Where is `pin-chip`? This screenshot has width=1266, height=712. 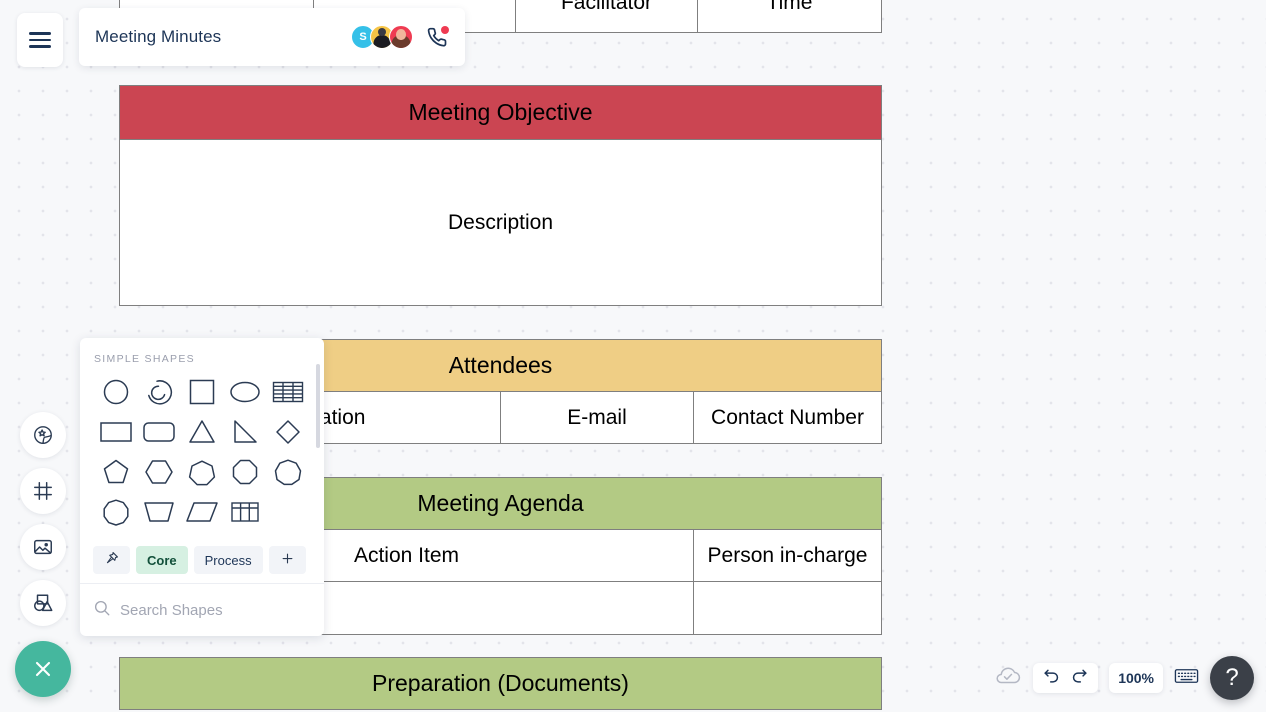 pin-chip is located at coordinates (111, 560).